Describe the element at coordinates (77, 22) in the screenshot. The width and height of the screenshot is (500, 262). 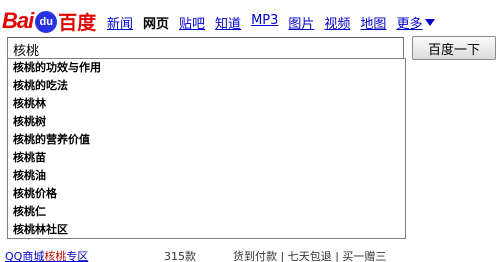
I see `logo-chinese-text: 百度` at that location.